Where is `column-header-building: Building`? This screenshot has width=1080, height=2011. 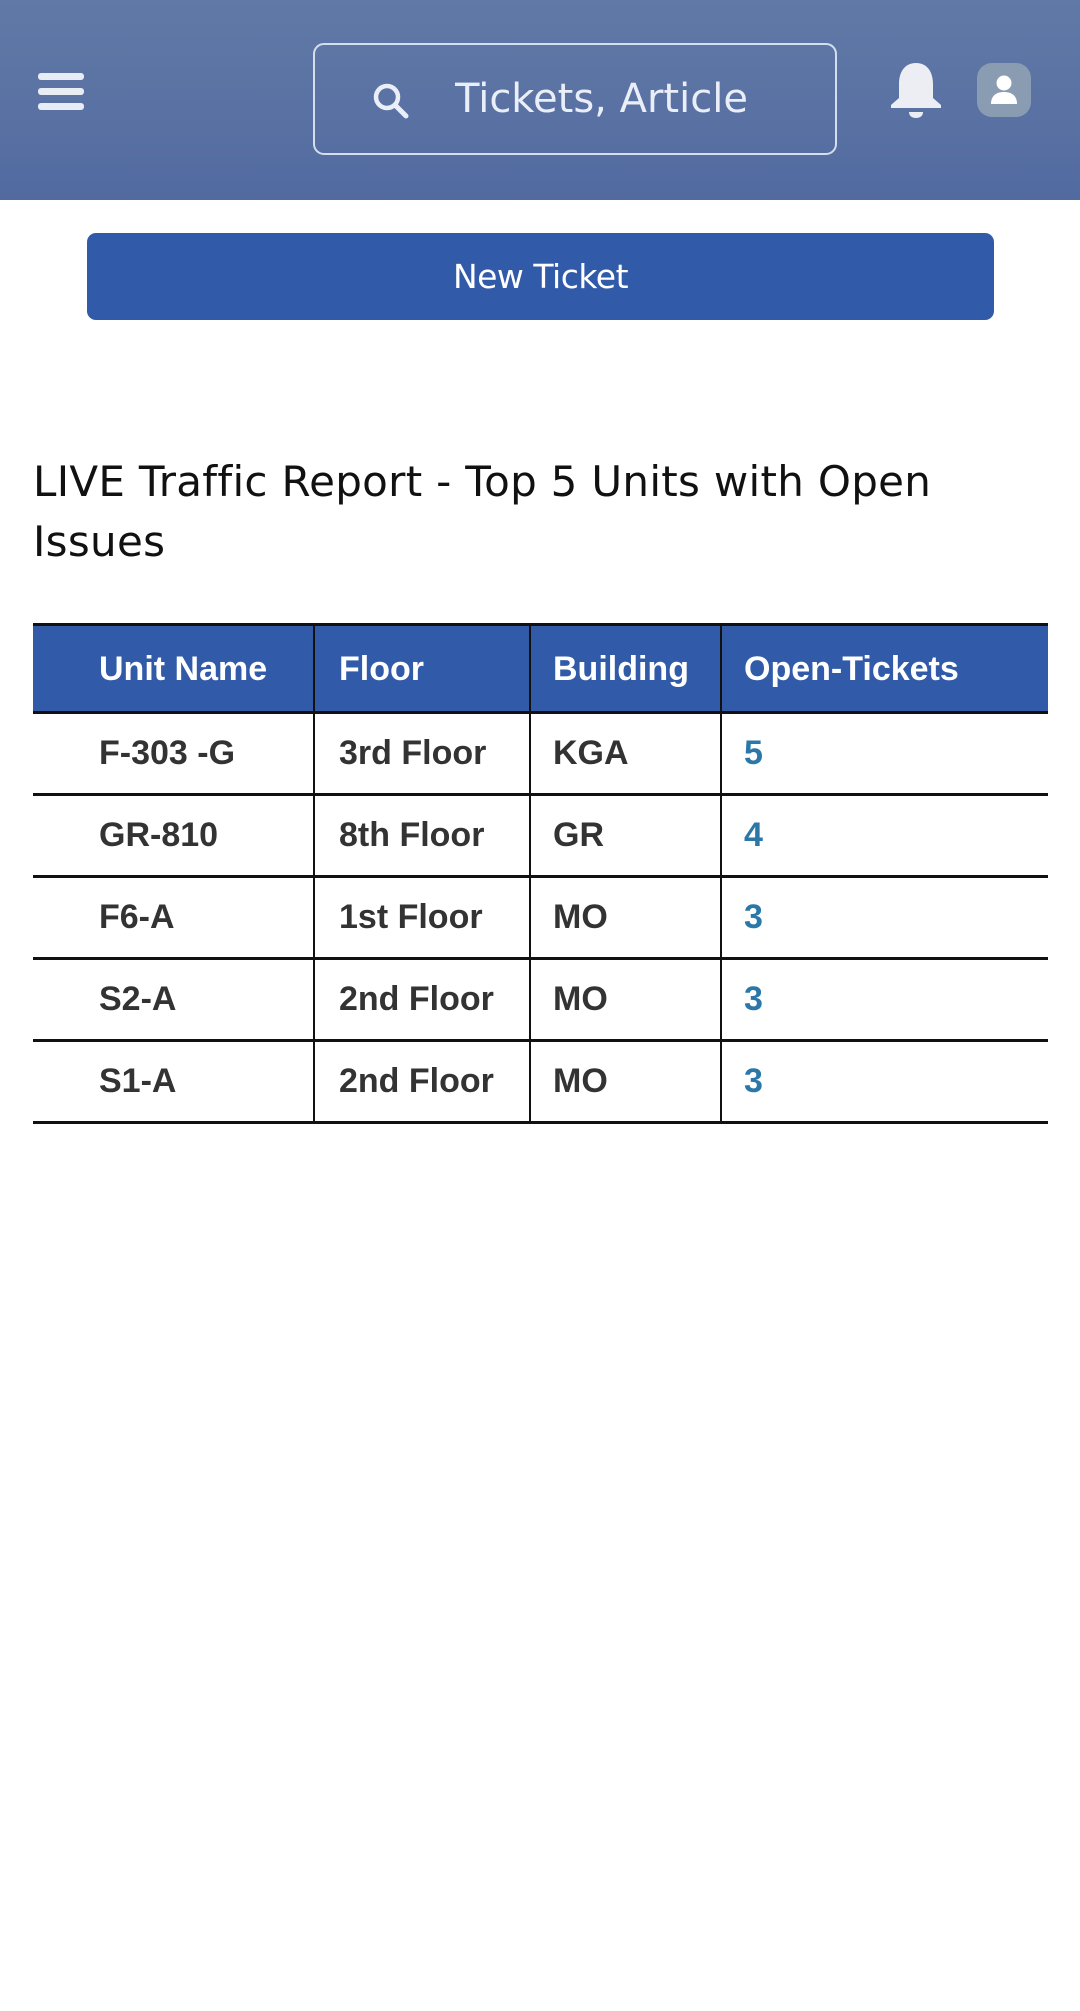
column-header-building: Building is located at coordinates (625, 668).